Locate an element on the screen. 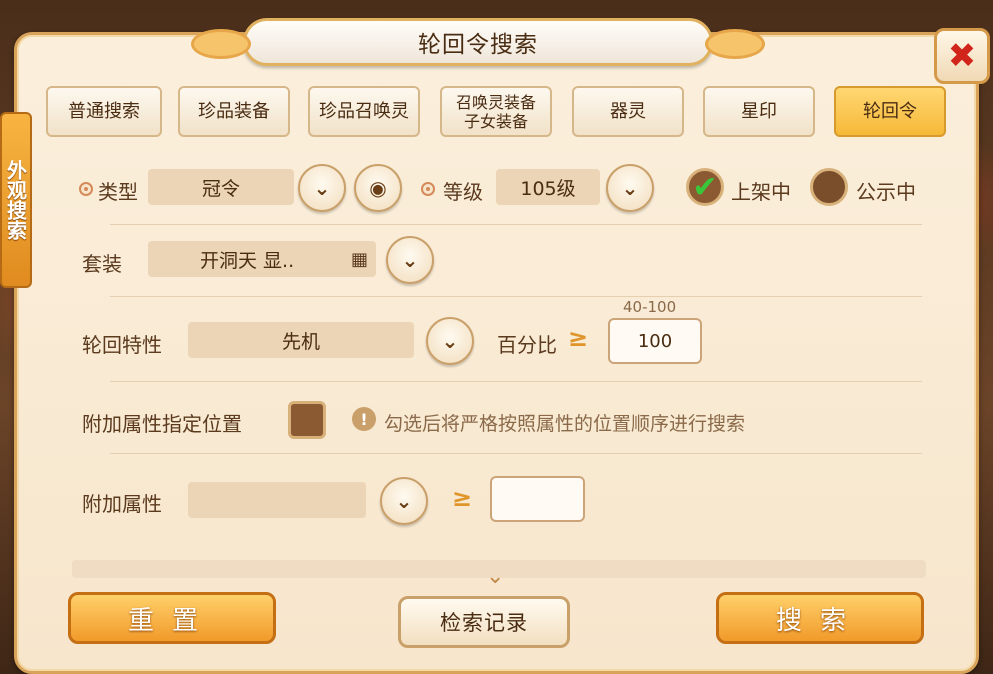  set-dropdown-button: ⌄ is located at coordinates (410, 260).